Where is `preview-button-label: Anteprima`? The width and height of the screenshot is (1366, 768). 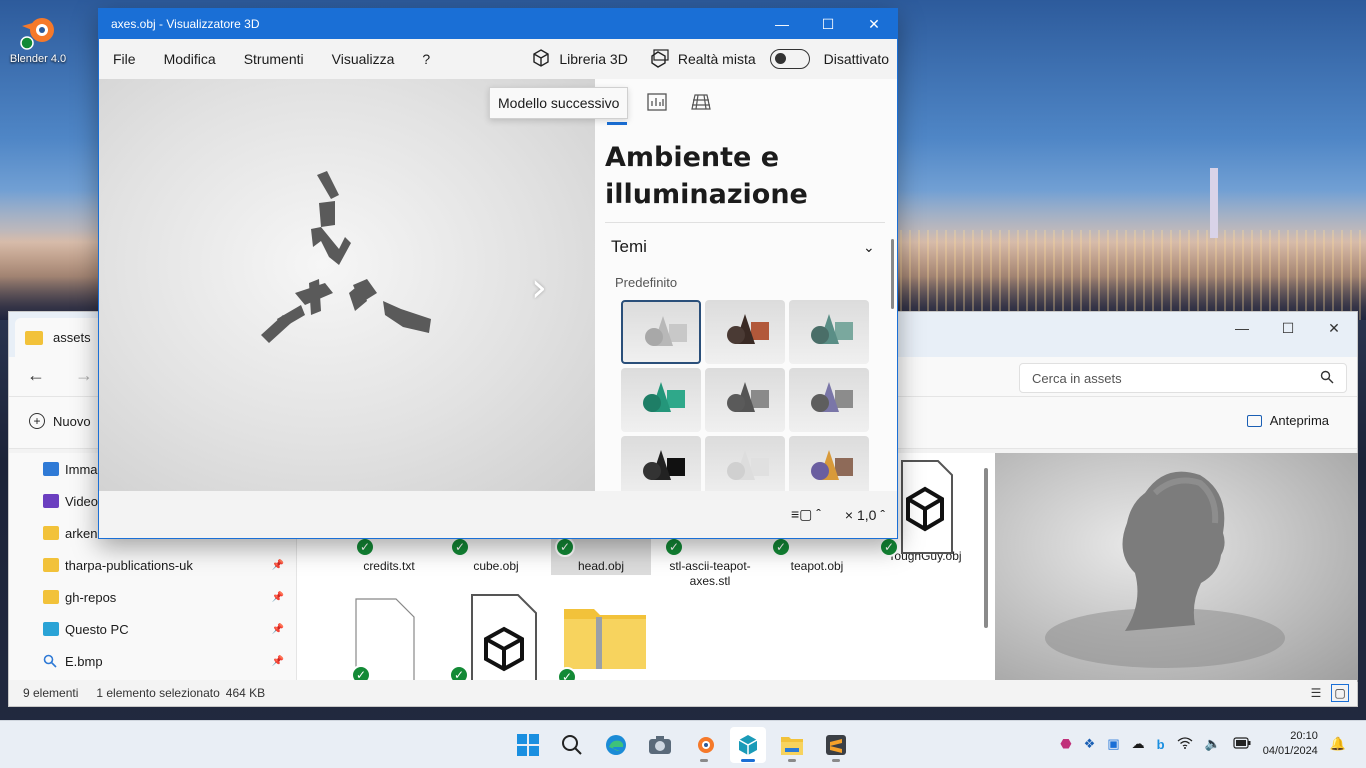 preview-button-label: Anteprima is located at coordinates (1299, 420).